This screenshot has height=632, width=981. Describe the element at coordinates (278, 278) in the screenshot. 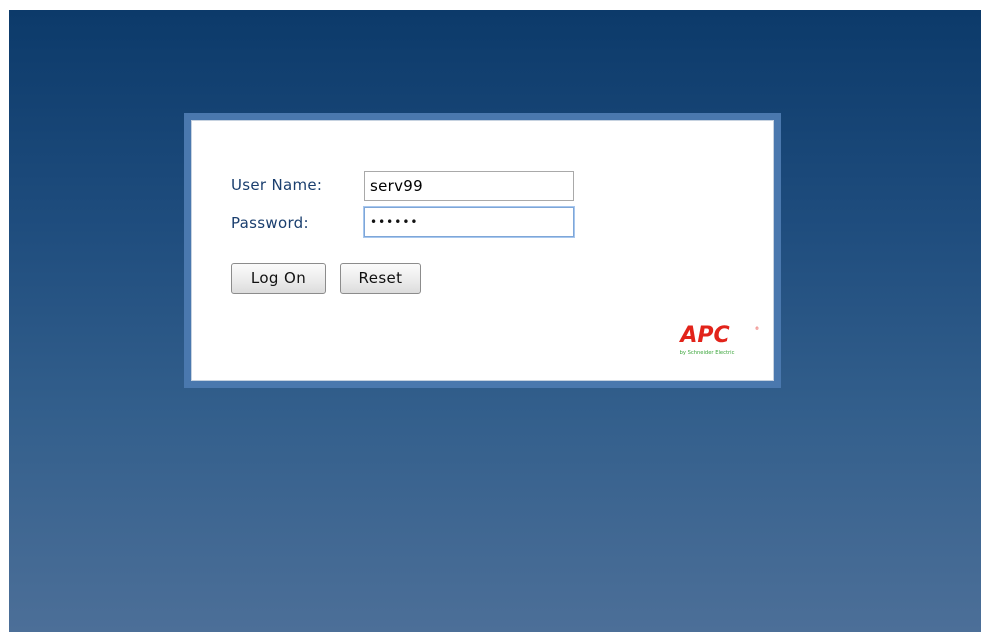

I see `log-on-button: Log On` at that location.